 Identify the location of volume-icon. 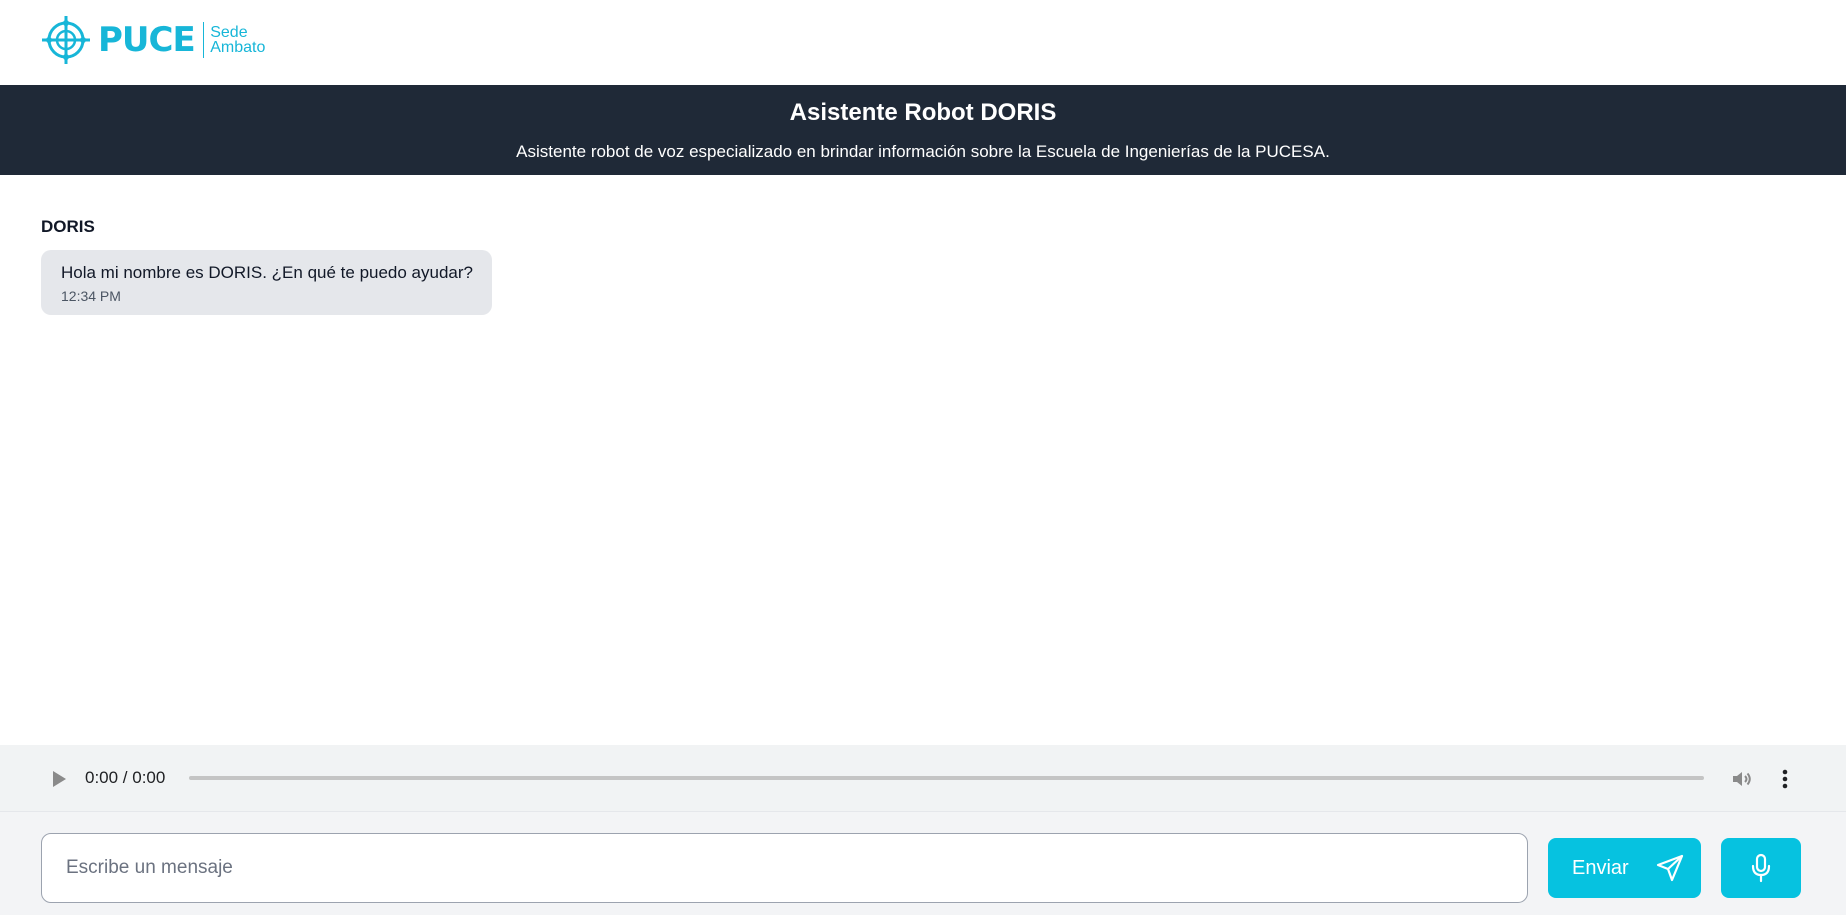
(1742, 779).